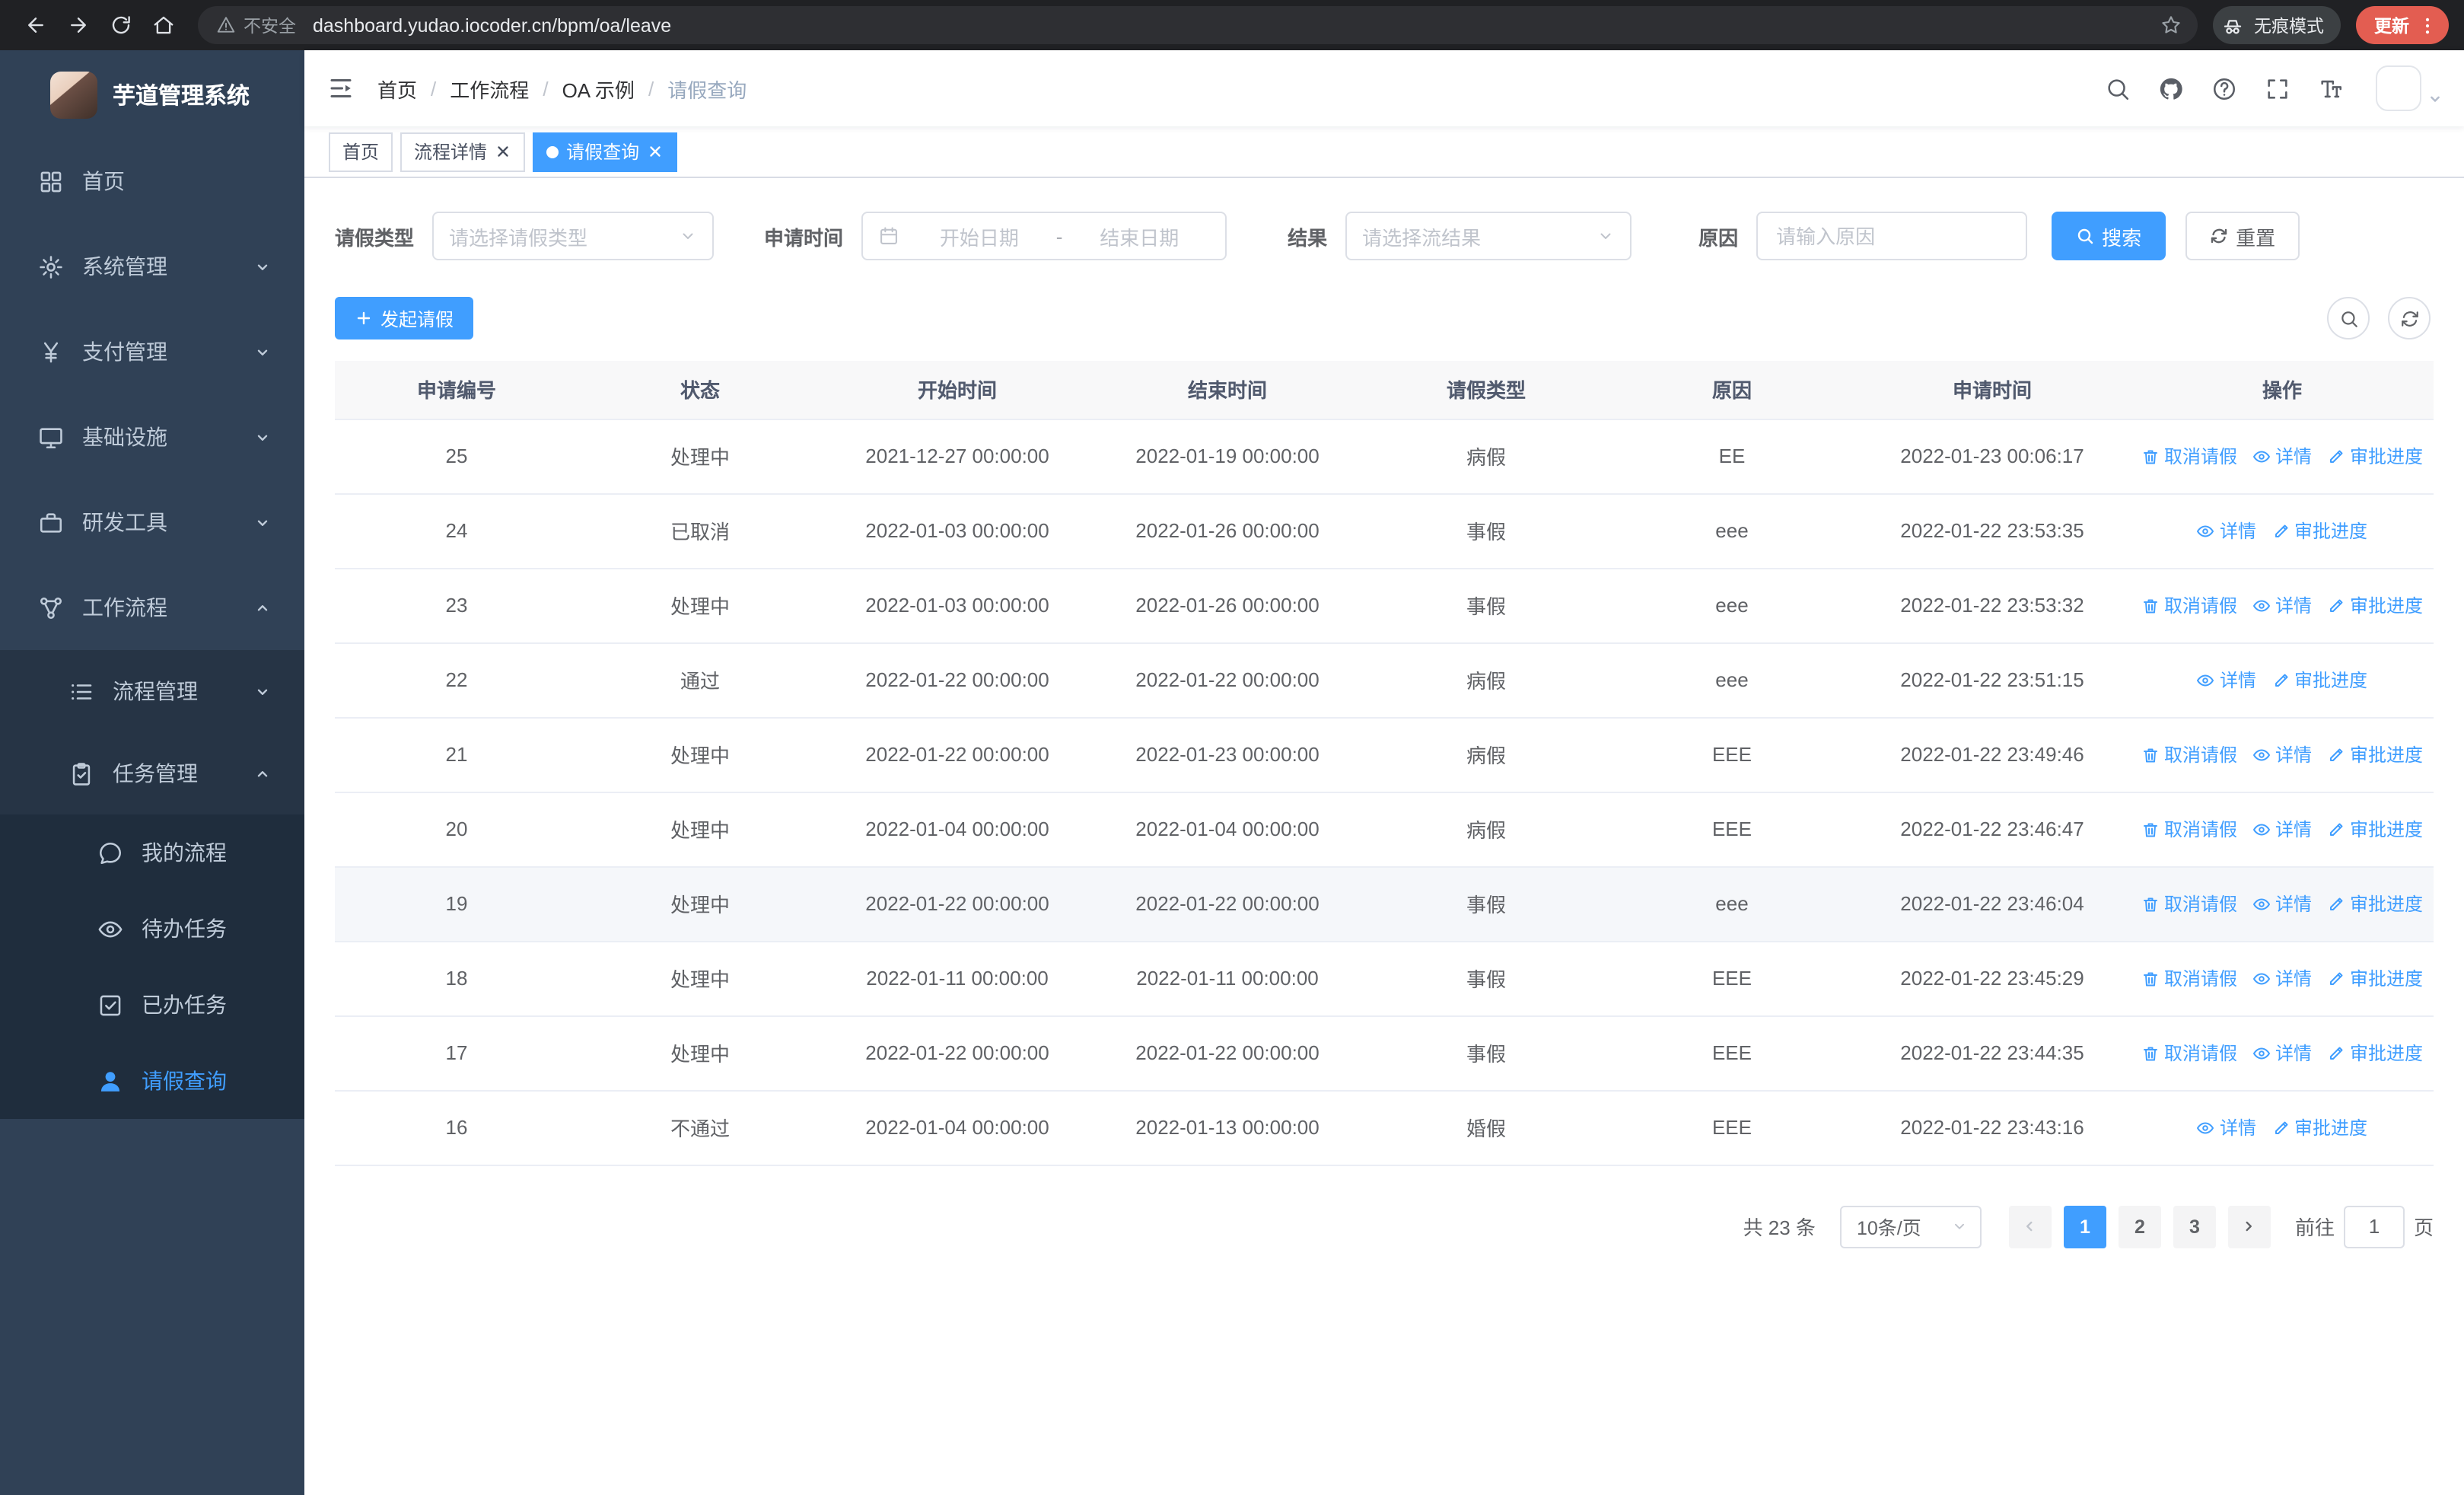 Image resolution: width=2464 pixels, height=1495 pixels. I want to click on leave-type-select: 请选择请假类型, so click(573, 236).